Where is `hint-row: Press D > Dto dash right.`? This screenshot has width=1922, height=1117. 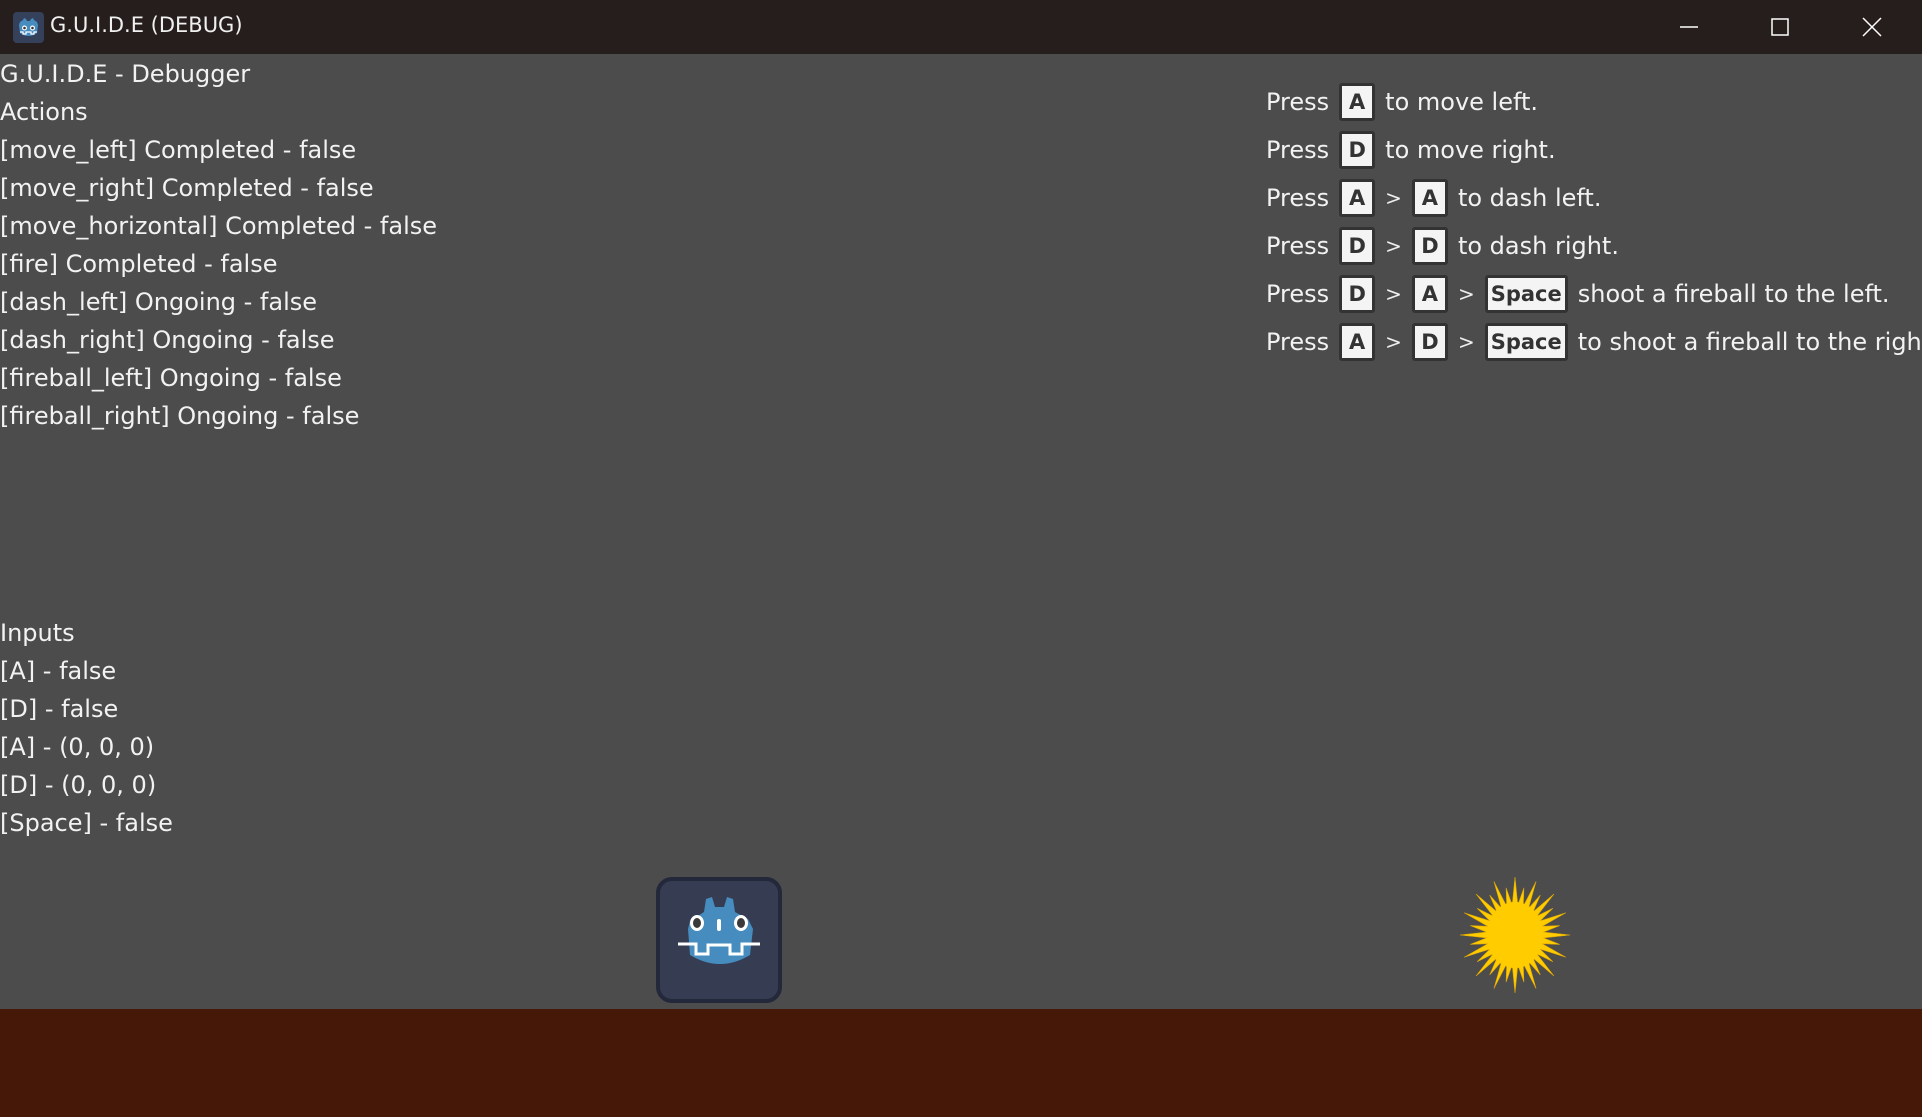 hint-row: Press D > Dto dash right. is located at coordinates (1594, 246).